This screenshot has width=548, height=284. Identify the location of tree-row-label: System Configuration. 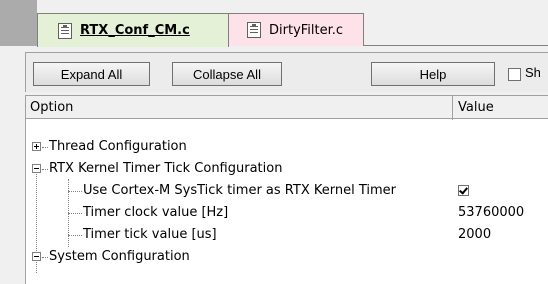
(119, 256).